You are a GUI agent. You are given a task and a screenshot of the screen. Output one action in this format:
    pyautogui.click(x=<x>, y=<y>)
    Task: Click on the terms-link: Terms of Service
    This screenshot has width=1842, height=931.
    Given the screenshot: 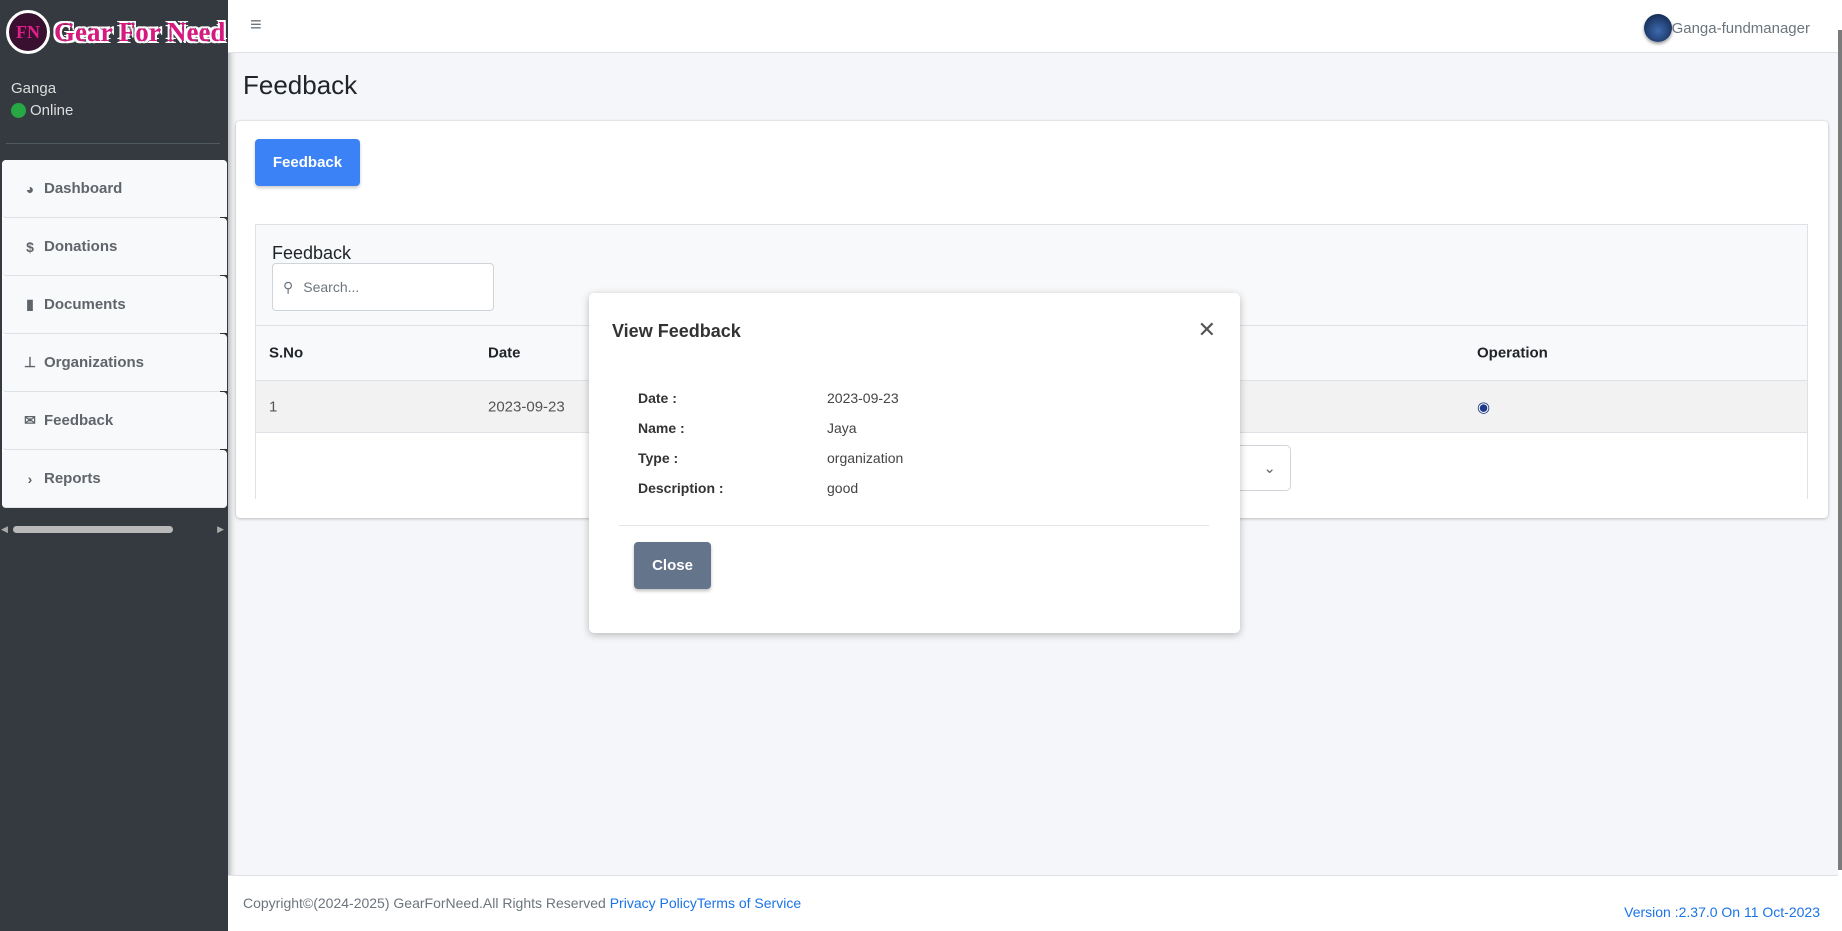 What is the action you would take?
    pyautogui.click(x=749, y=903)
    